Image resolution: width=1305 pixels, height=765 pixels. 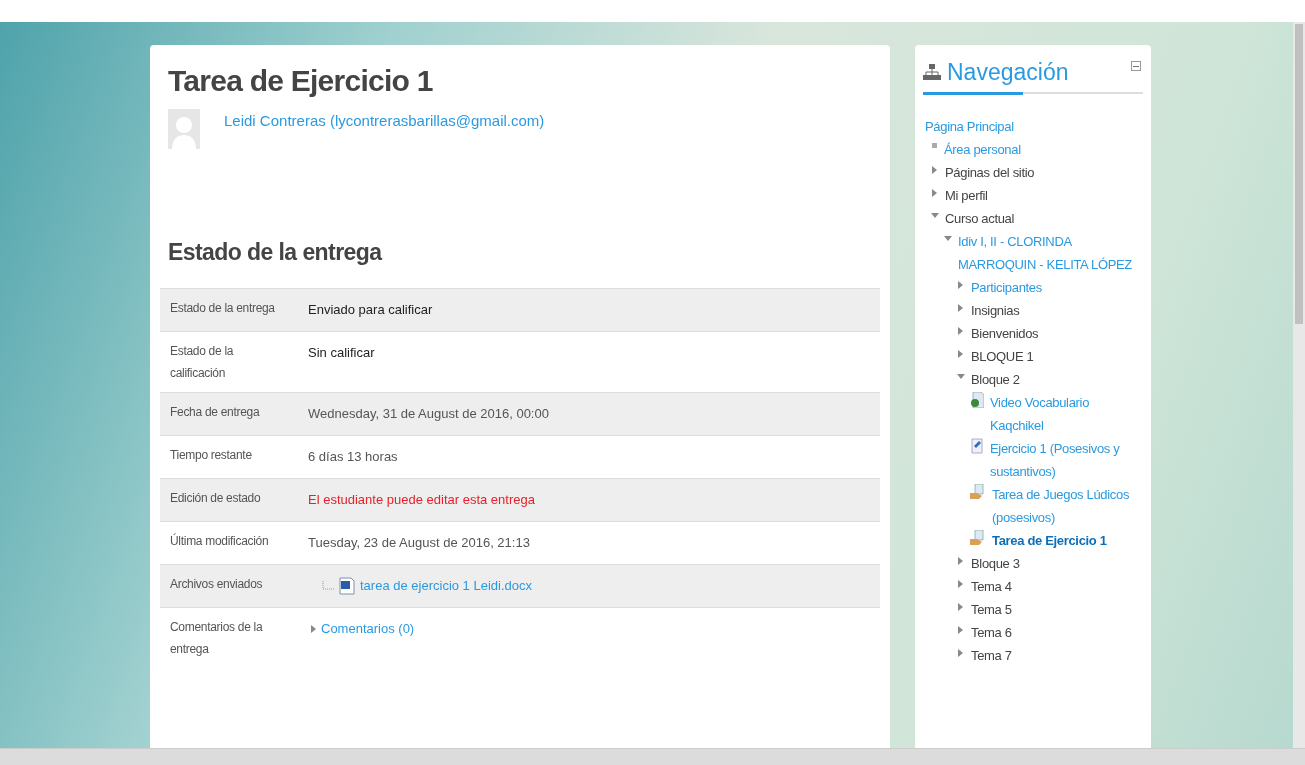 I want to click on nav-link: Tema 4, so click(x=991, y=586).